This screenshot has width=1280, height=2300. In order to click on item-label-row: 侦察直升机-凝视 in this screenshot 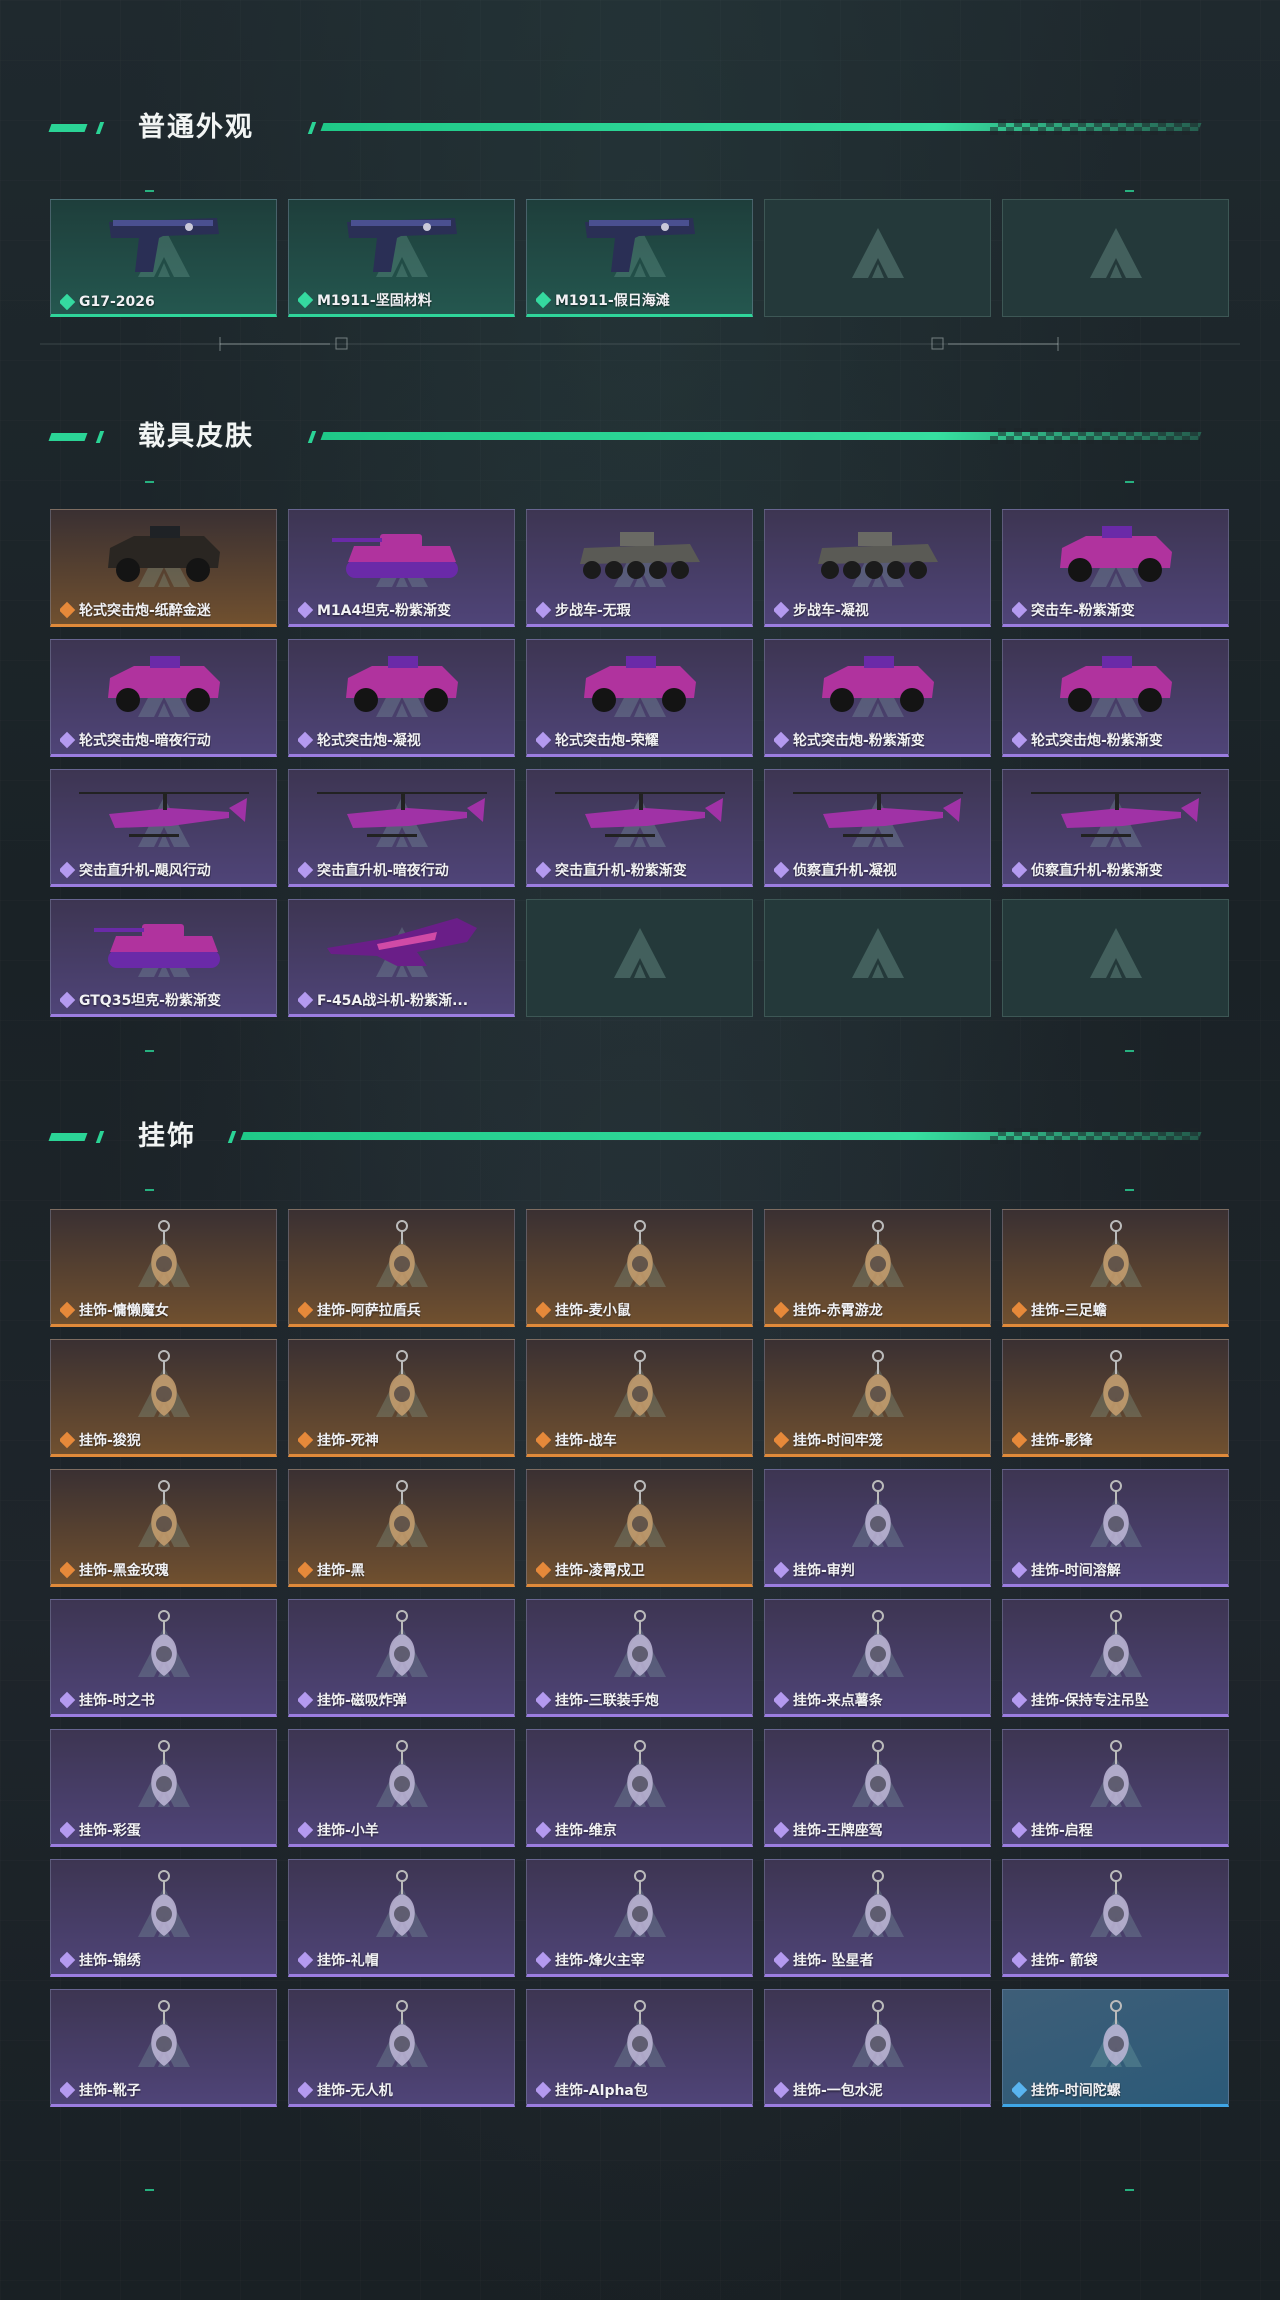, I will do `click(878, 870)`.